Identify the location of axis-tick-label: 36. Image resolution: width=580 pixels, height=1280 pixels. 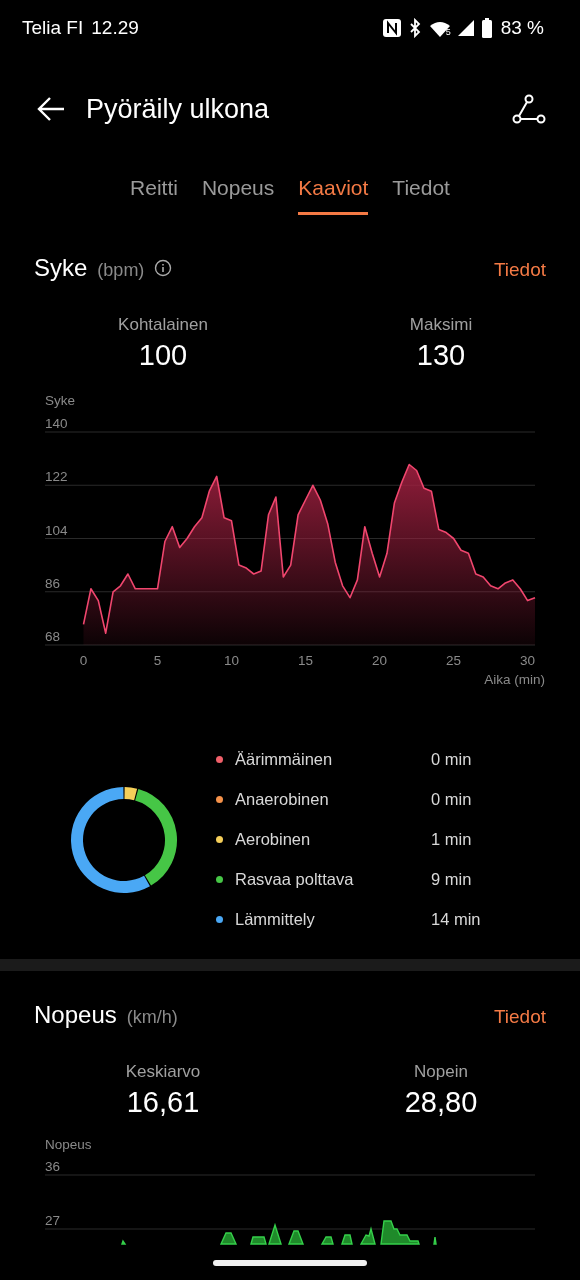
(53, 1166).